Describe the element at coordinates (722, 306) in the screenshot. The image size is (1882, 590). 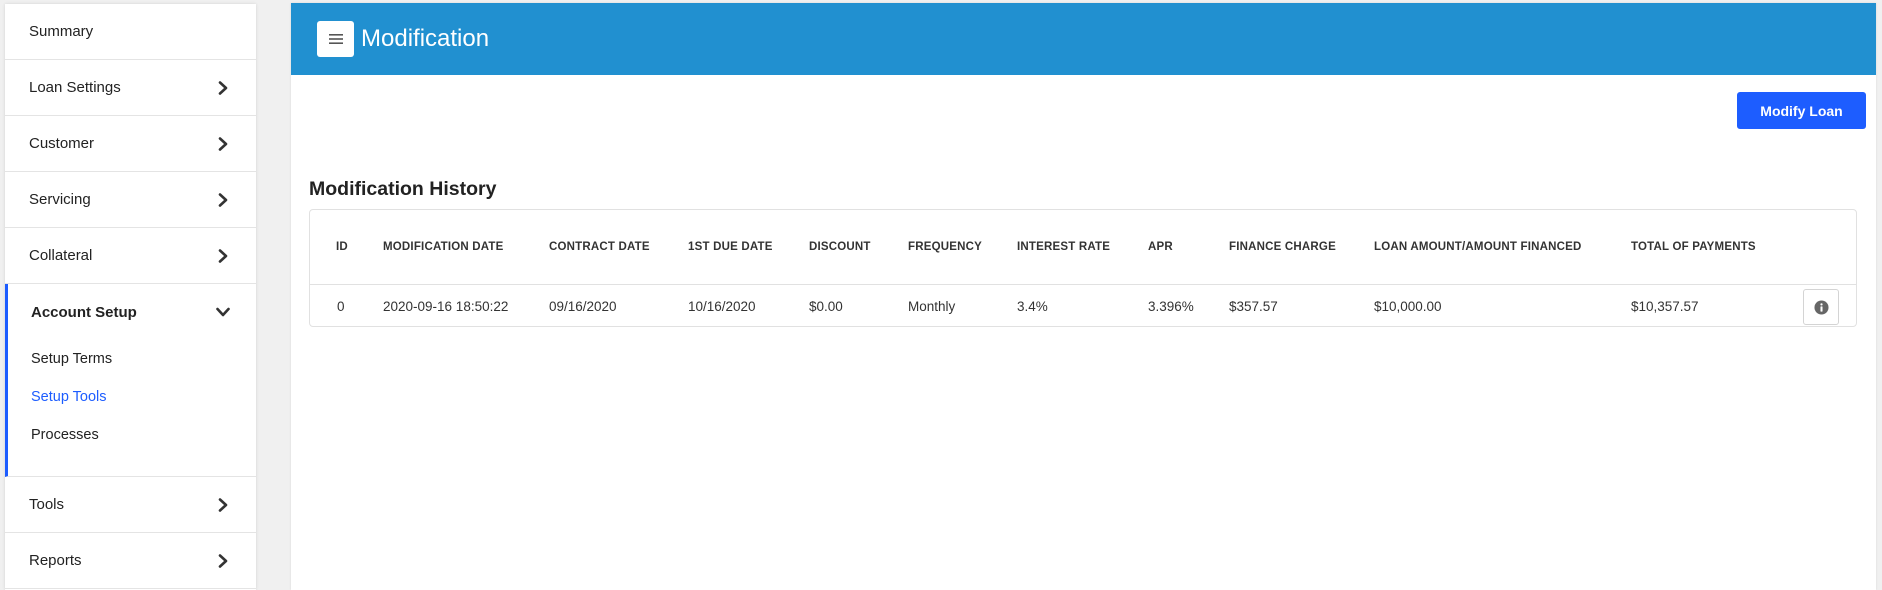
I see `cell-first-due-date: 10/16/2020` at that location.